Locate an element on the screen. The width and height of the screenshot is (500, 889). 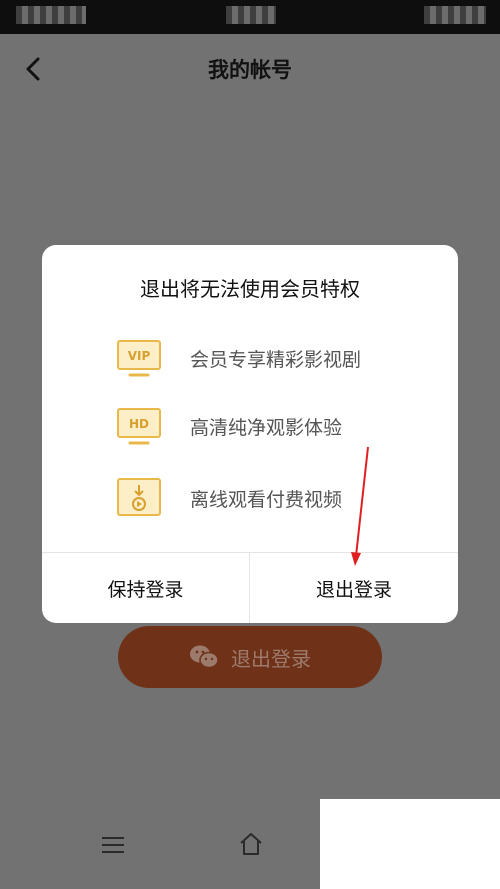
vip-screen-icon: VIP is located at coordinates (139, 358).